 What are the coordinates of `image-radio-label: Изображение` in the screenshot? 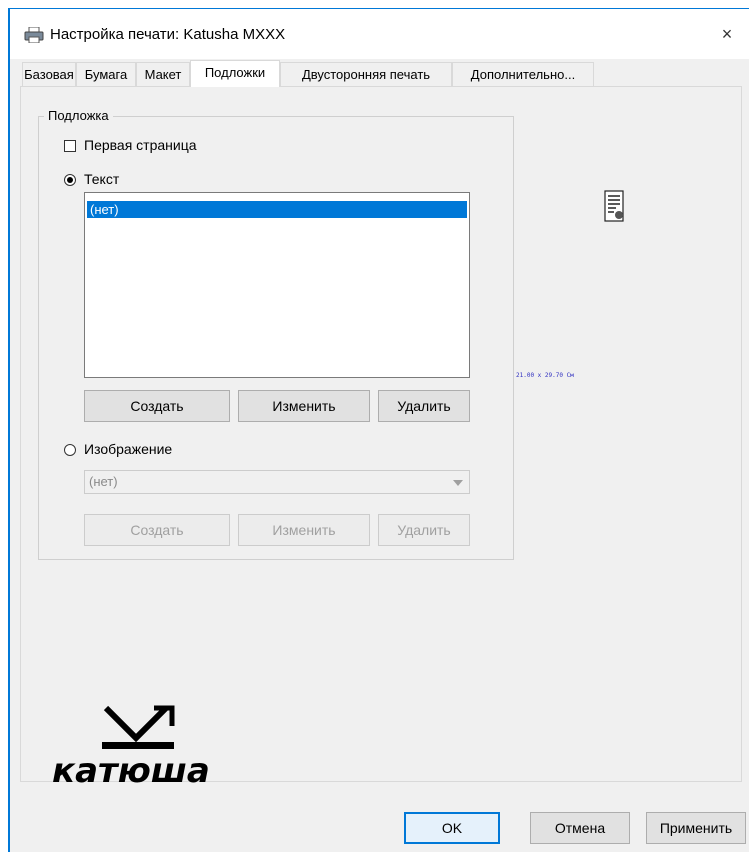 It's located at (128, 449).